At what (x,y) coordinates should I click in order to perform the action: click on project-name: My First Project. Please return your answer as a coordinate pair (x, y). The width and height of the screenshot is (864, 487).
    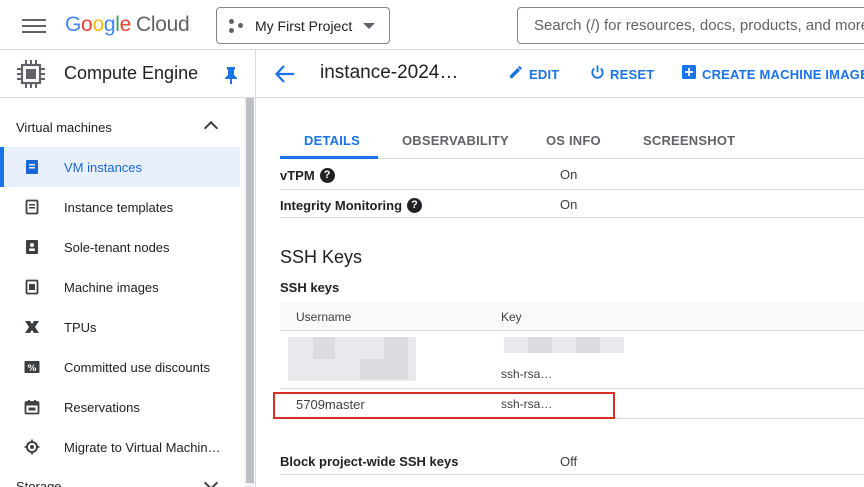
    Looking at the image, I should click on (304, 25).